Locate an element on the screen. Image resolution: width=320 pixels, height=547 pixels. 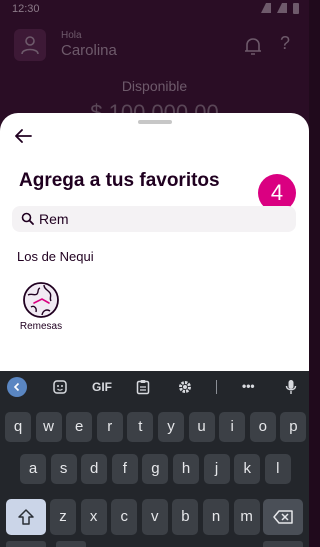
key-v: v is located at coordinates (154, 517).